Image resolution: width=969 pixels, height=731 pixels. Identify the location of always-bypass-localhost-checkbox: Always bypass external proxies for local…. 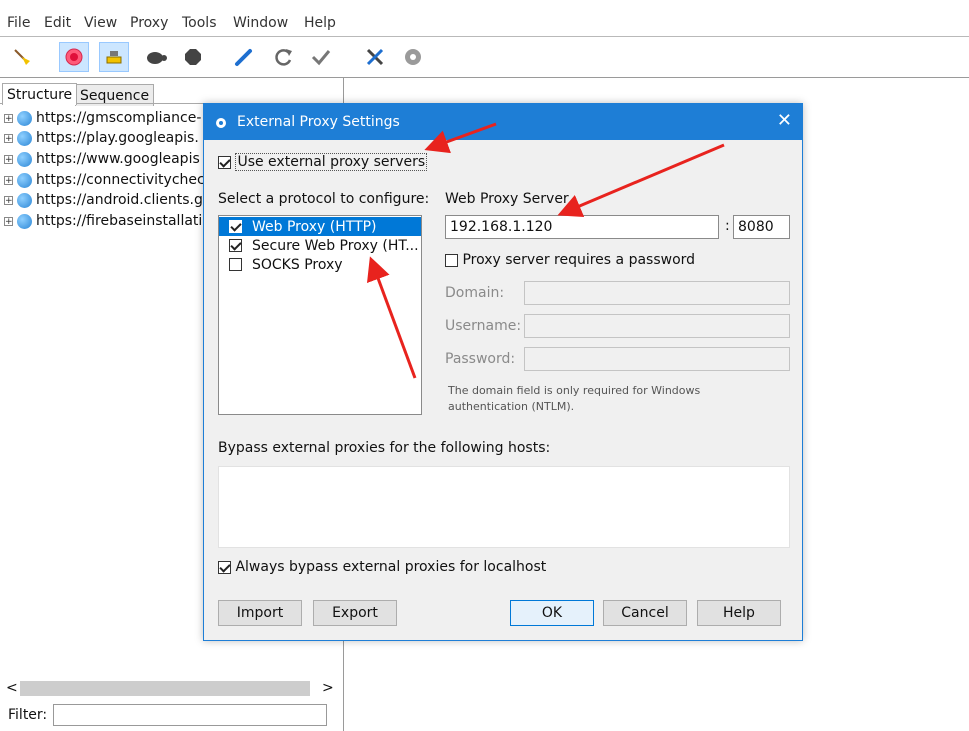
(382, 567).